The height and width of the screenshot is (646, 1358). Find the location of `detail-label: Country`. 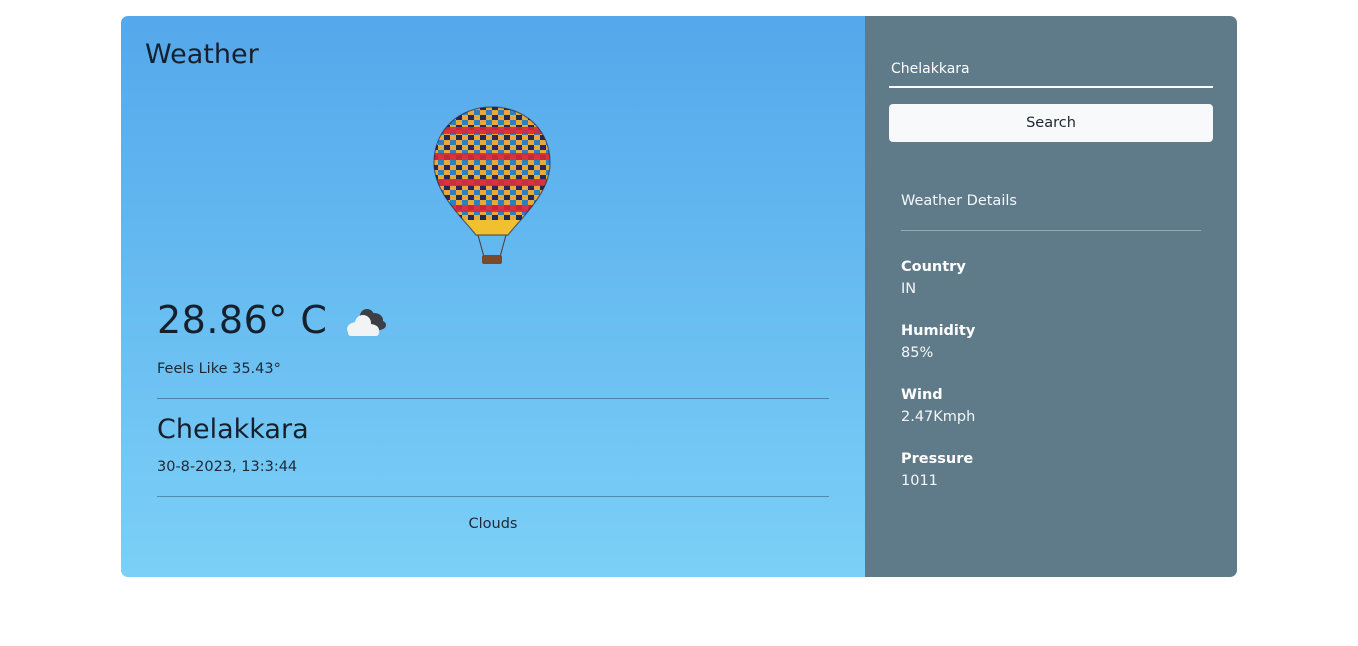

detail-label: Country is located at coordinates (933, 267).